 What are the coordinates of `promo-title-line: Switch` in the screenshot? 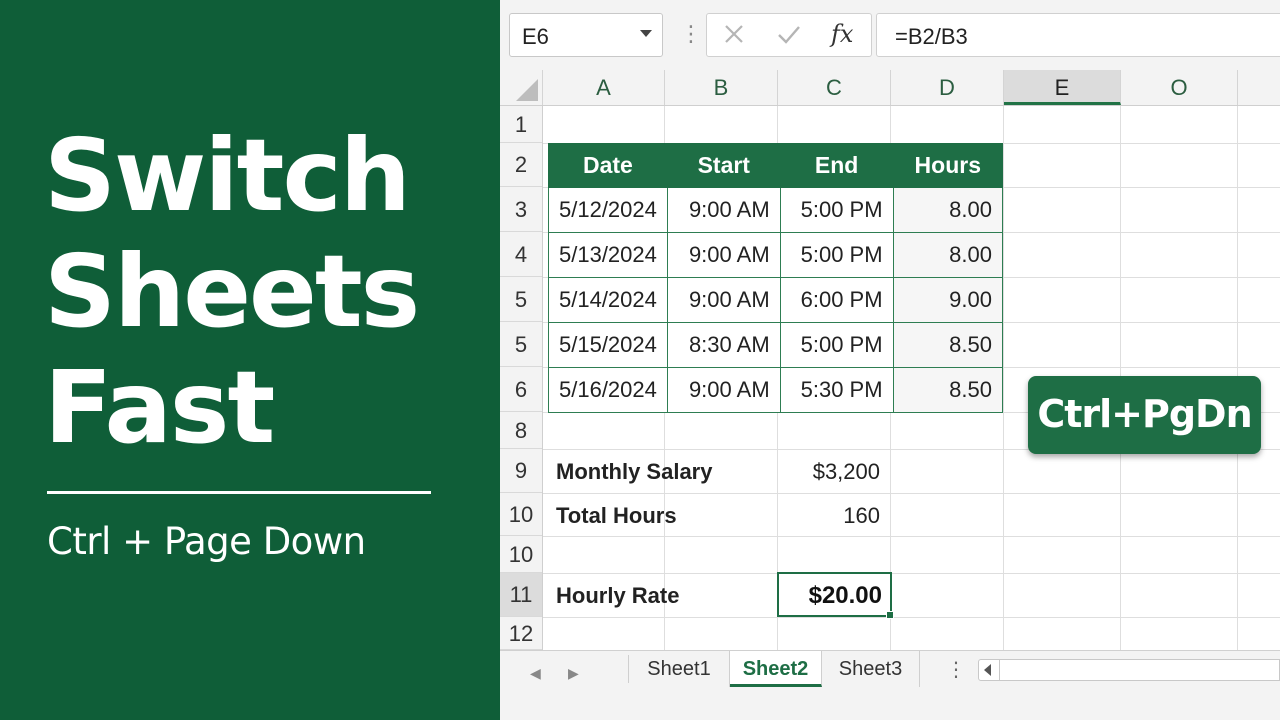 It's located at (227, 175).